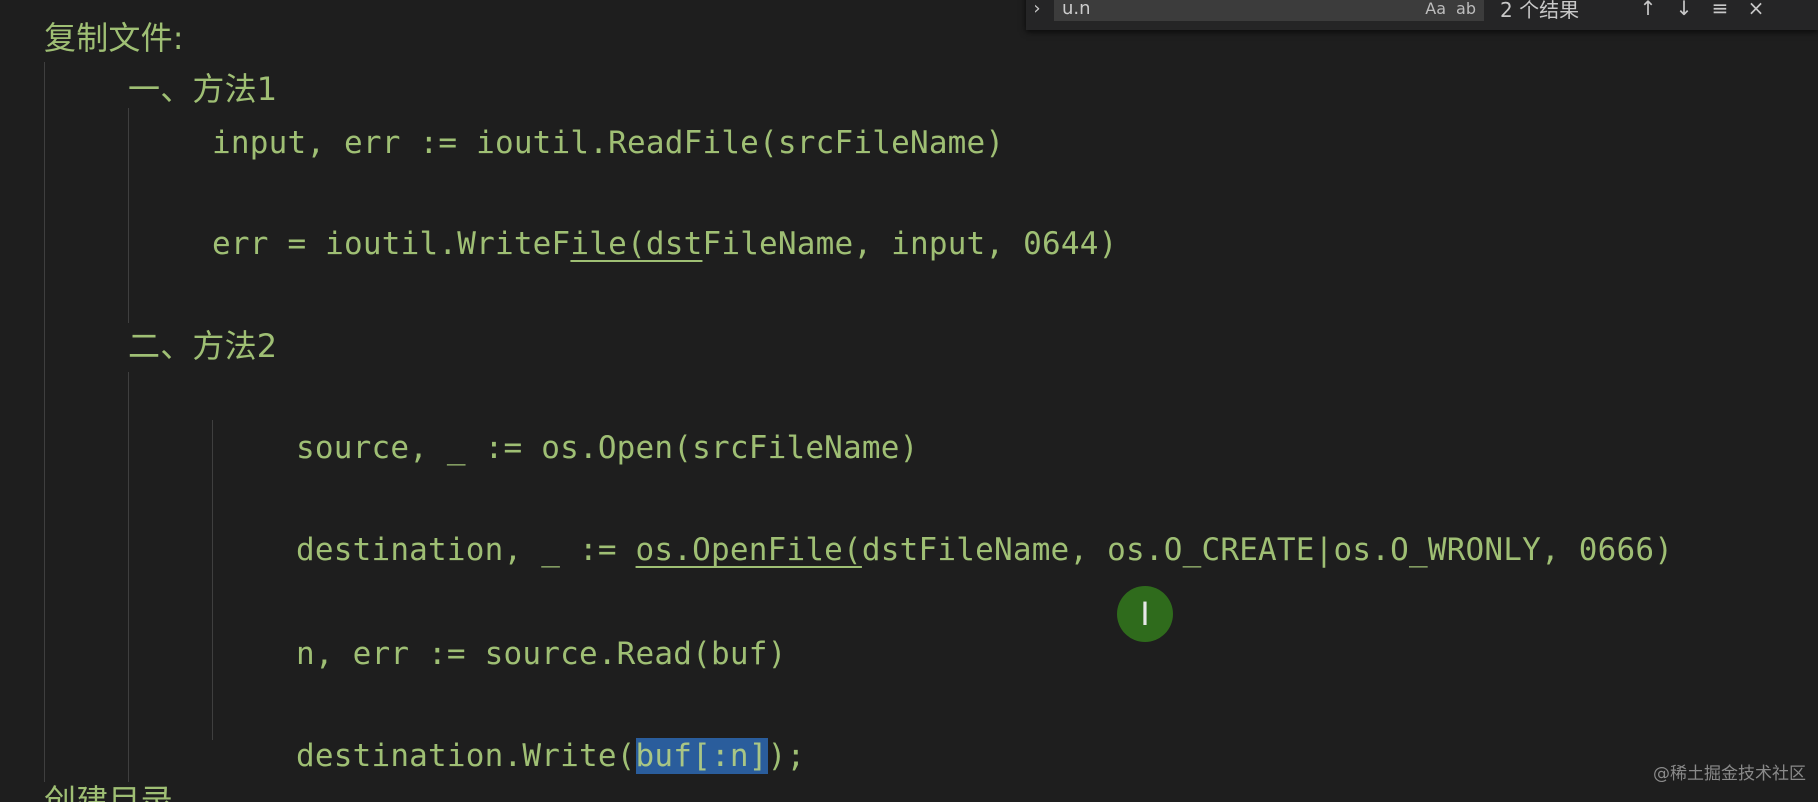 The width and height of the screenshot is (1818, 802). I want to click on next-match-icon: ↓, so click(1684, 10).